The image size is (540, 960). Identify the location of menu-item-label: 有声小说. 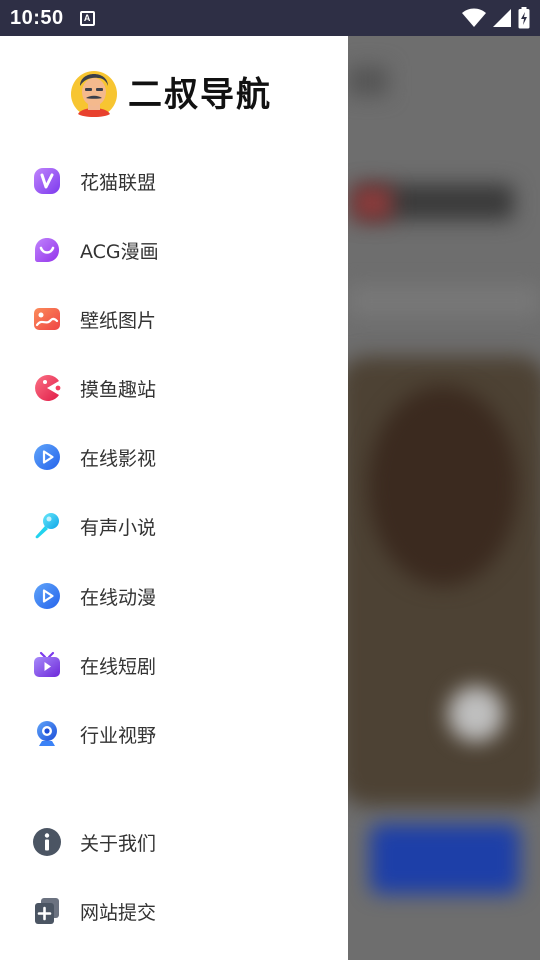
(118, 527).